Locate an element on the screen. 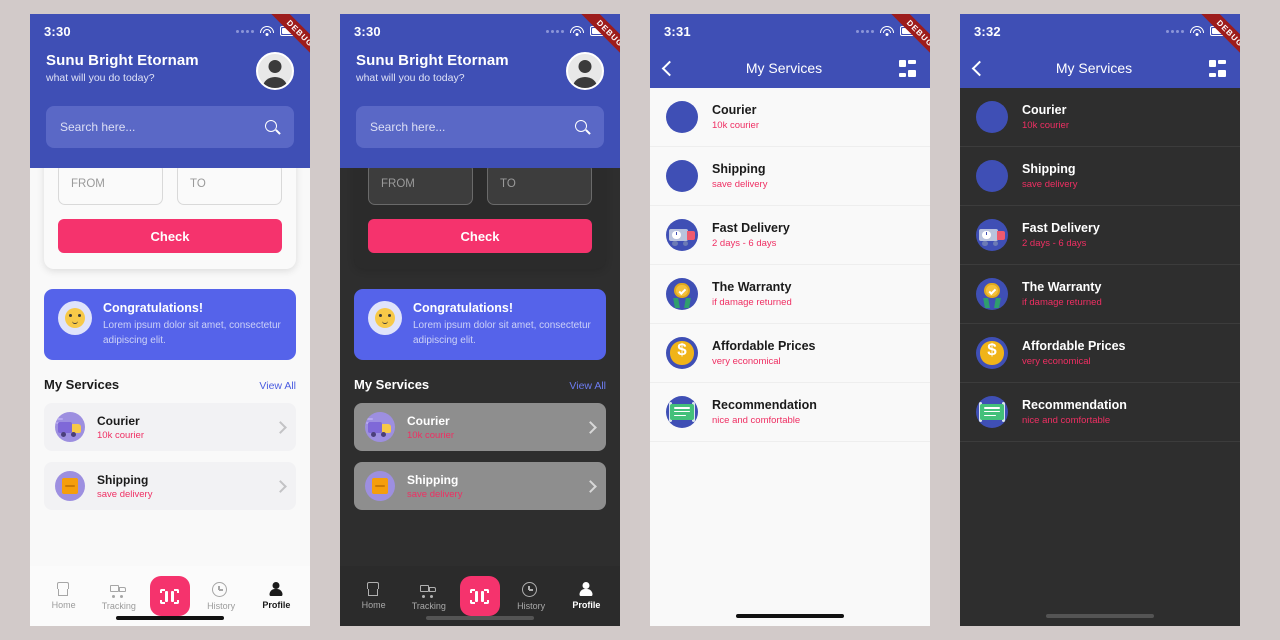 This screenshot has width=1280, height=640. nav-label: Profile is located at coordinates (276, 605).